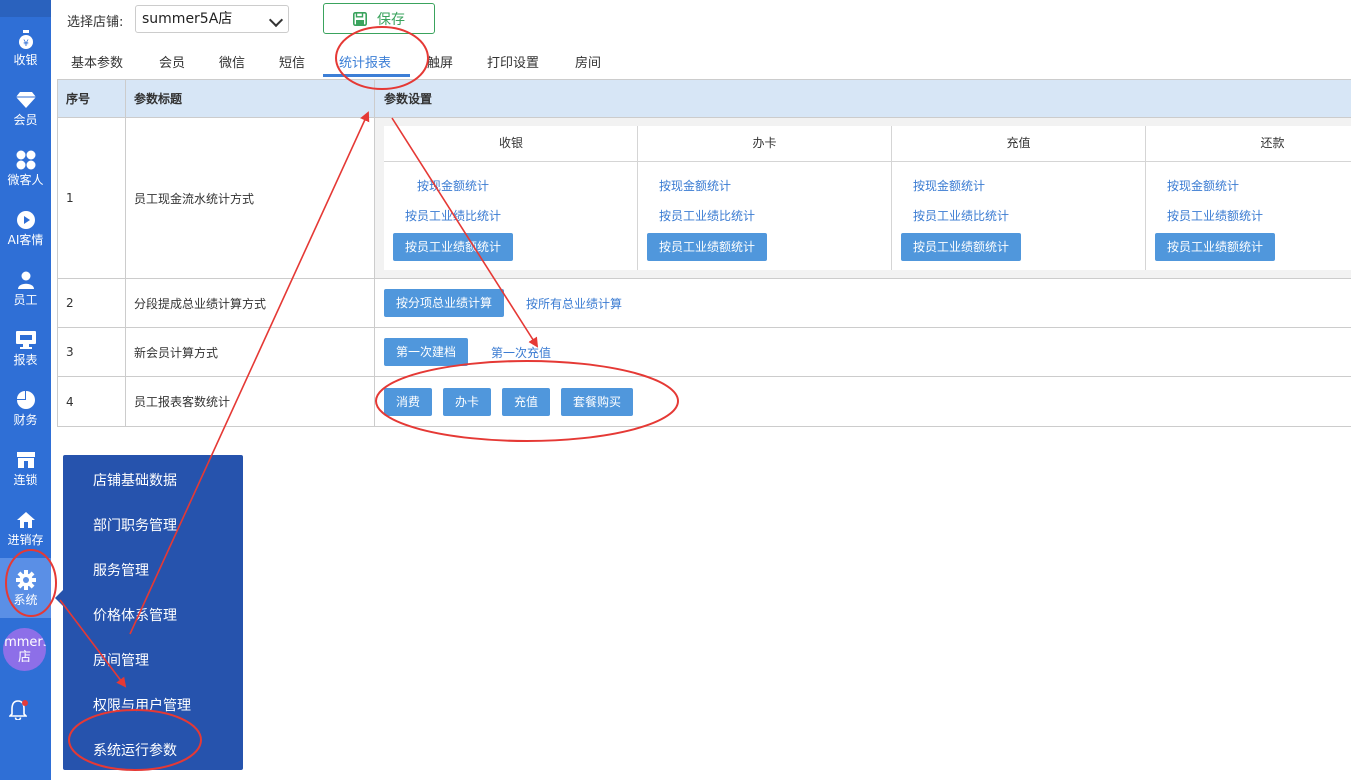 The width and height of the screenshot is (1351, 780). Describe the element at coordinates (521, 352) in the screenshot. I see `option-link: 第一次充值` at that location.